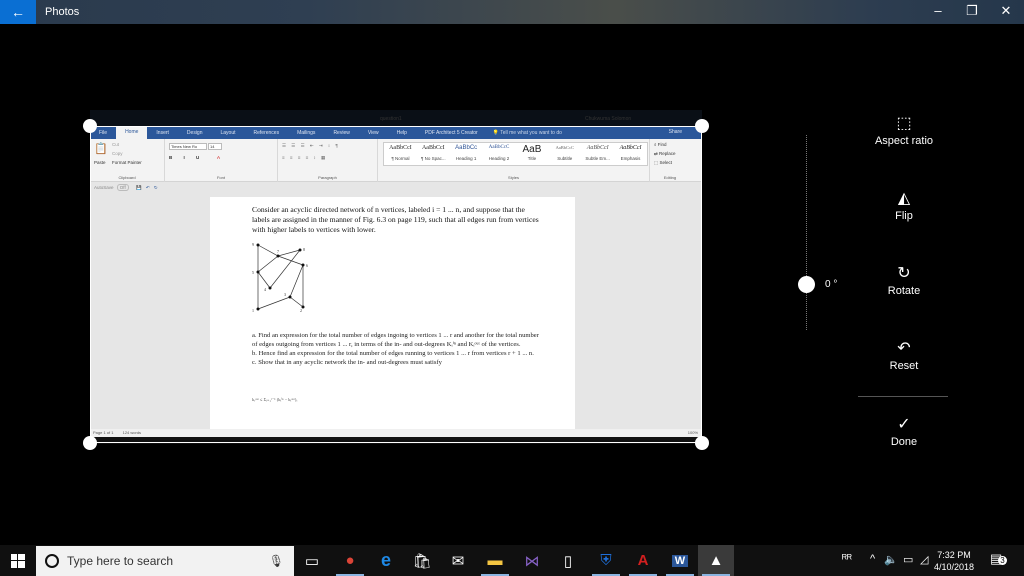 The image size is (1024, 576). I want to click on clock-date: 4/10/2018, so click(954, 567).